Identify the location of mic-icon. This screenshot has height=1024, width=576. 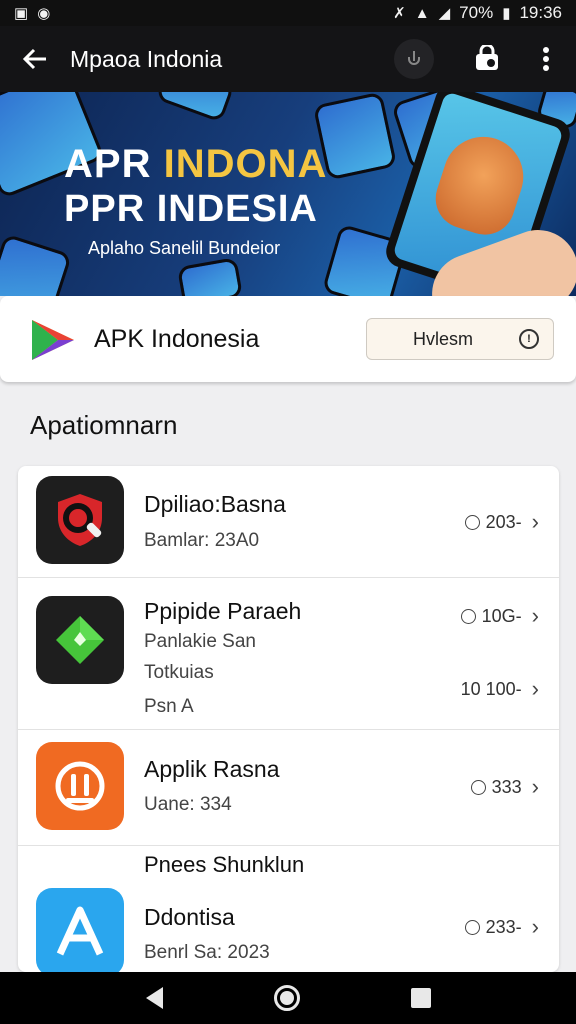
(414, 58).